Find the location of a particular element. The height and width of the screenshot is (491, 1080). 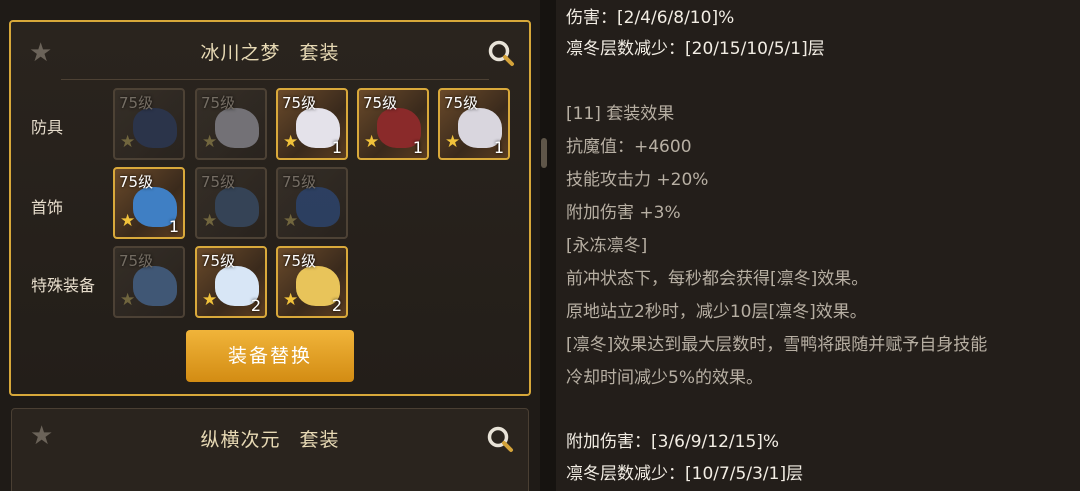

desc-line: 抗魔值：+4600 is located at coordinates (629, 147).